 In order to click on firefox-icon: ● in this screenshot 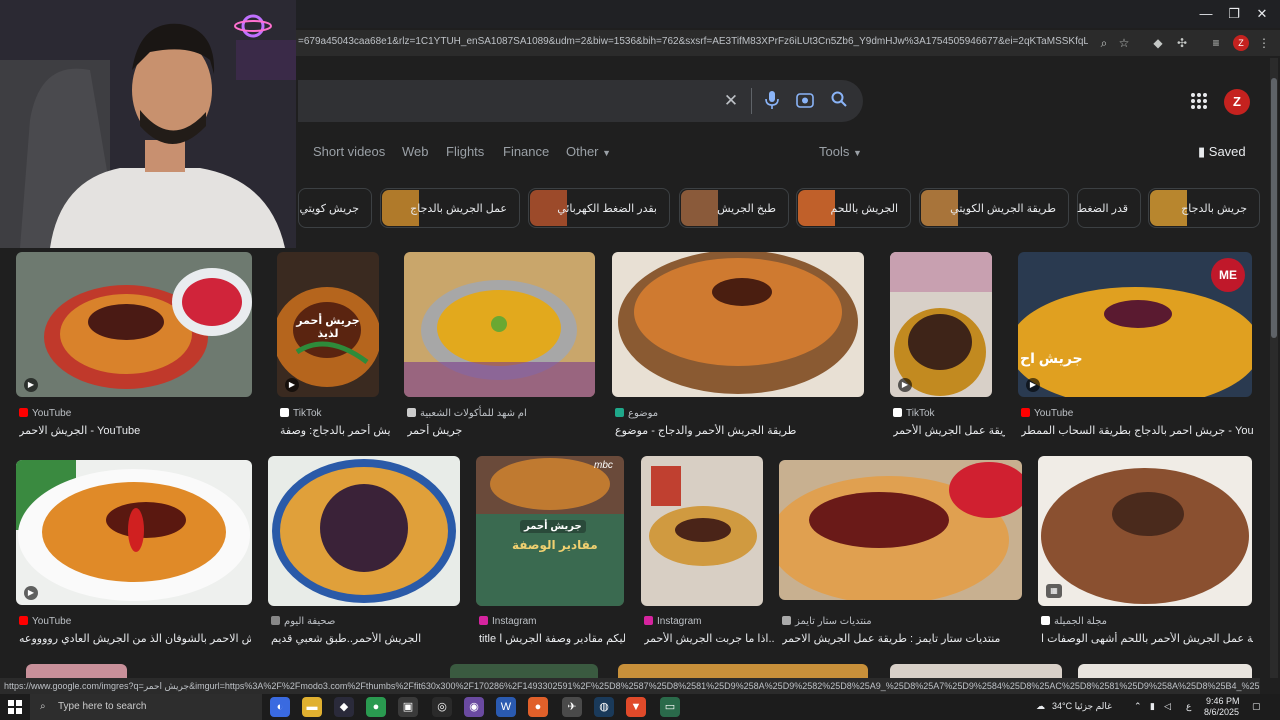, I will do `click(538, 707)`.